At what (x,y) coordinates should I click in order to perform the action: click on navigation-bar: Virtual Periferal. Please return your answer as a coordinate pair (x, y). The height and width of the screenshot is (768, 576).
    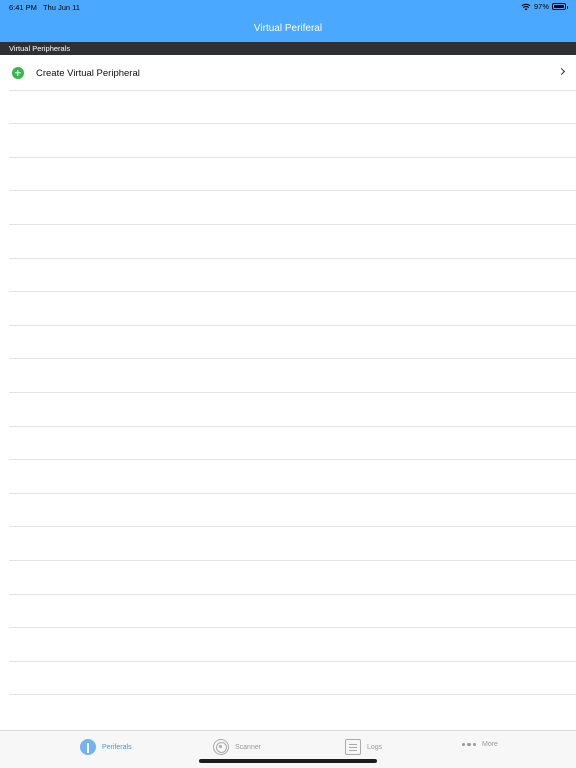
    Looking at the image, I should click on (288, 28).